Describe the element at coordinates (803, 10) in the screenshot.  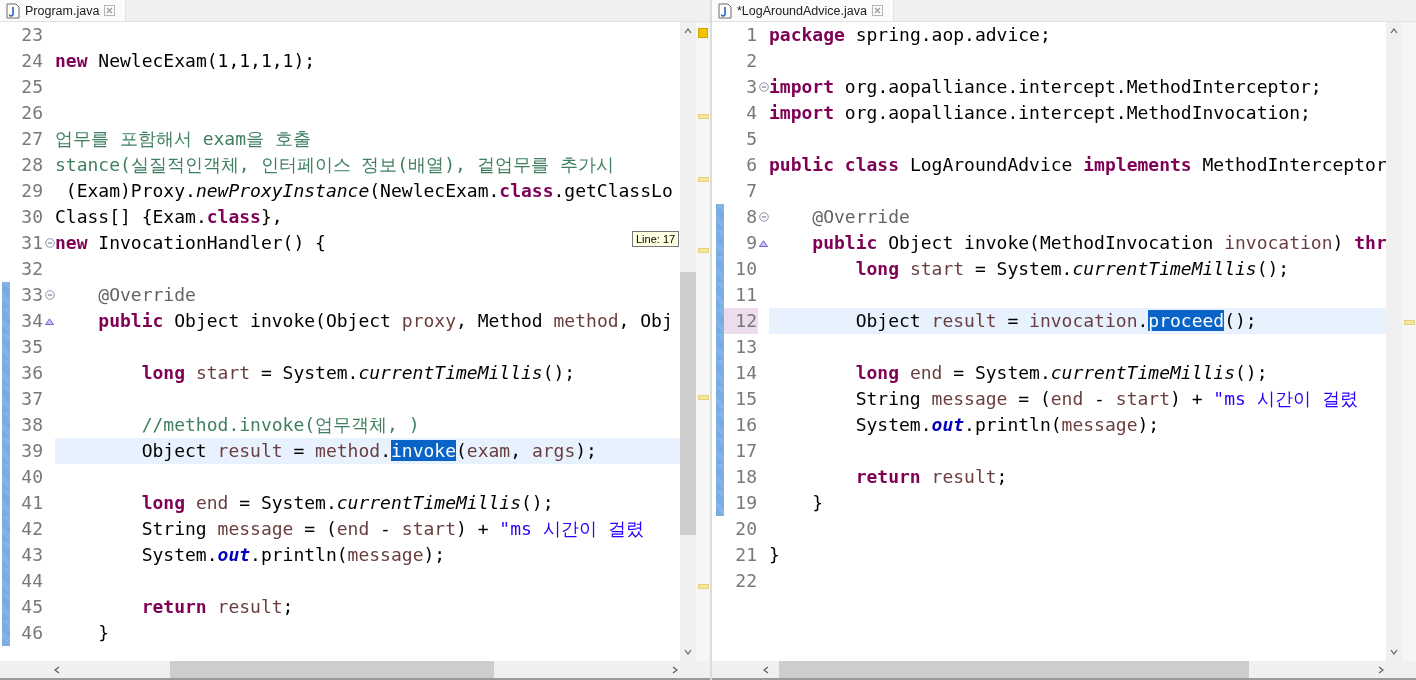
I see `editor-tab: *LogAroundAdvice.java` at that location.